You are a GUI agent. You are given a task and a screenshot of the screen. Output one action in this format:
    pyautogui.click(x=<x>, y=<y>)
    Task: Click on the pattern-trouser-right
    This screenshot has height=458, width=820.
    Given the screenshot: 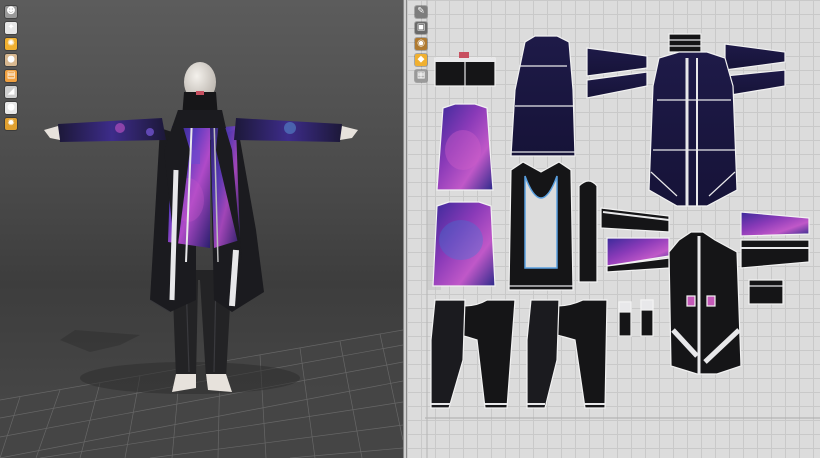 What is the action you would take?
    pyautogui.click(x=567, y=354)
    